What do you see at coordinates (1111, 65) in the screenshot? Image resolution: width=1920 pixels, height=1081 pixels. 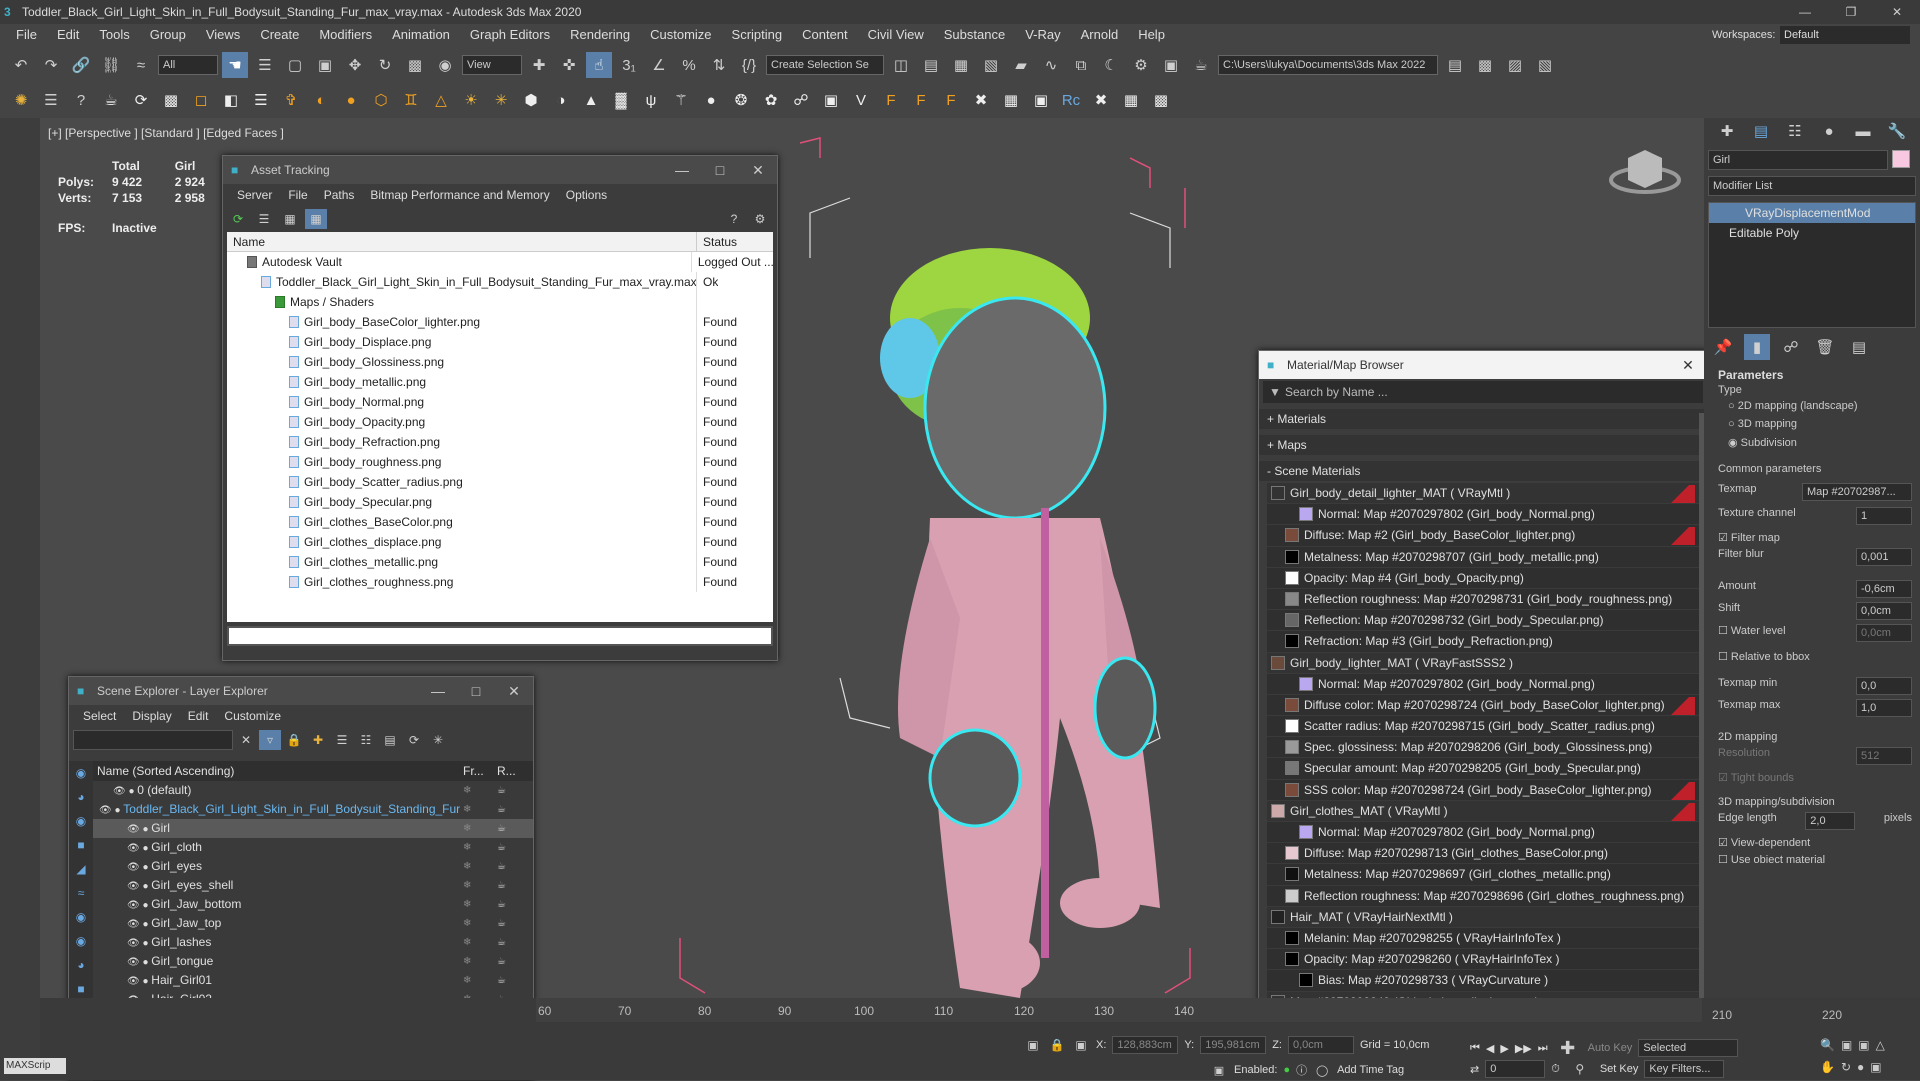 I see `material-editor-icon: ☾` at bounding box center [1111, 65].